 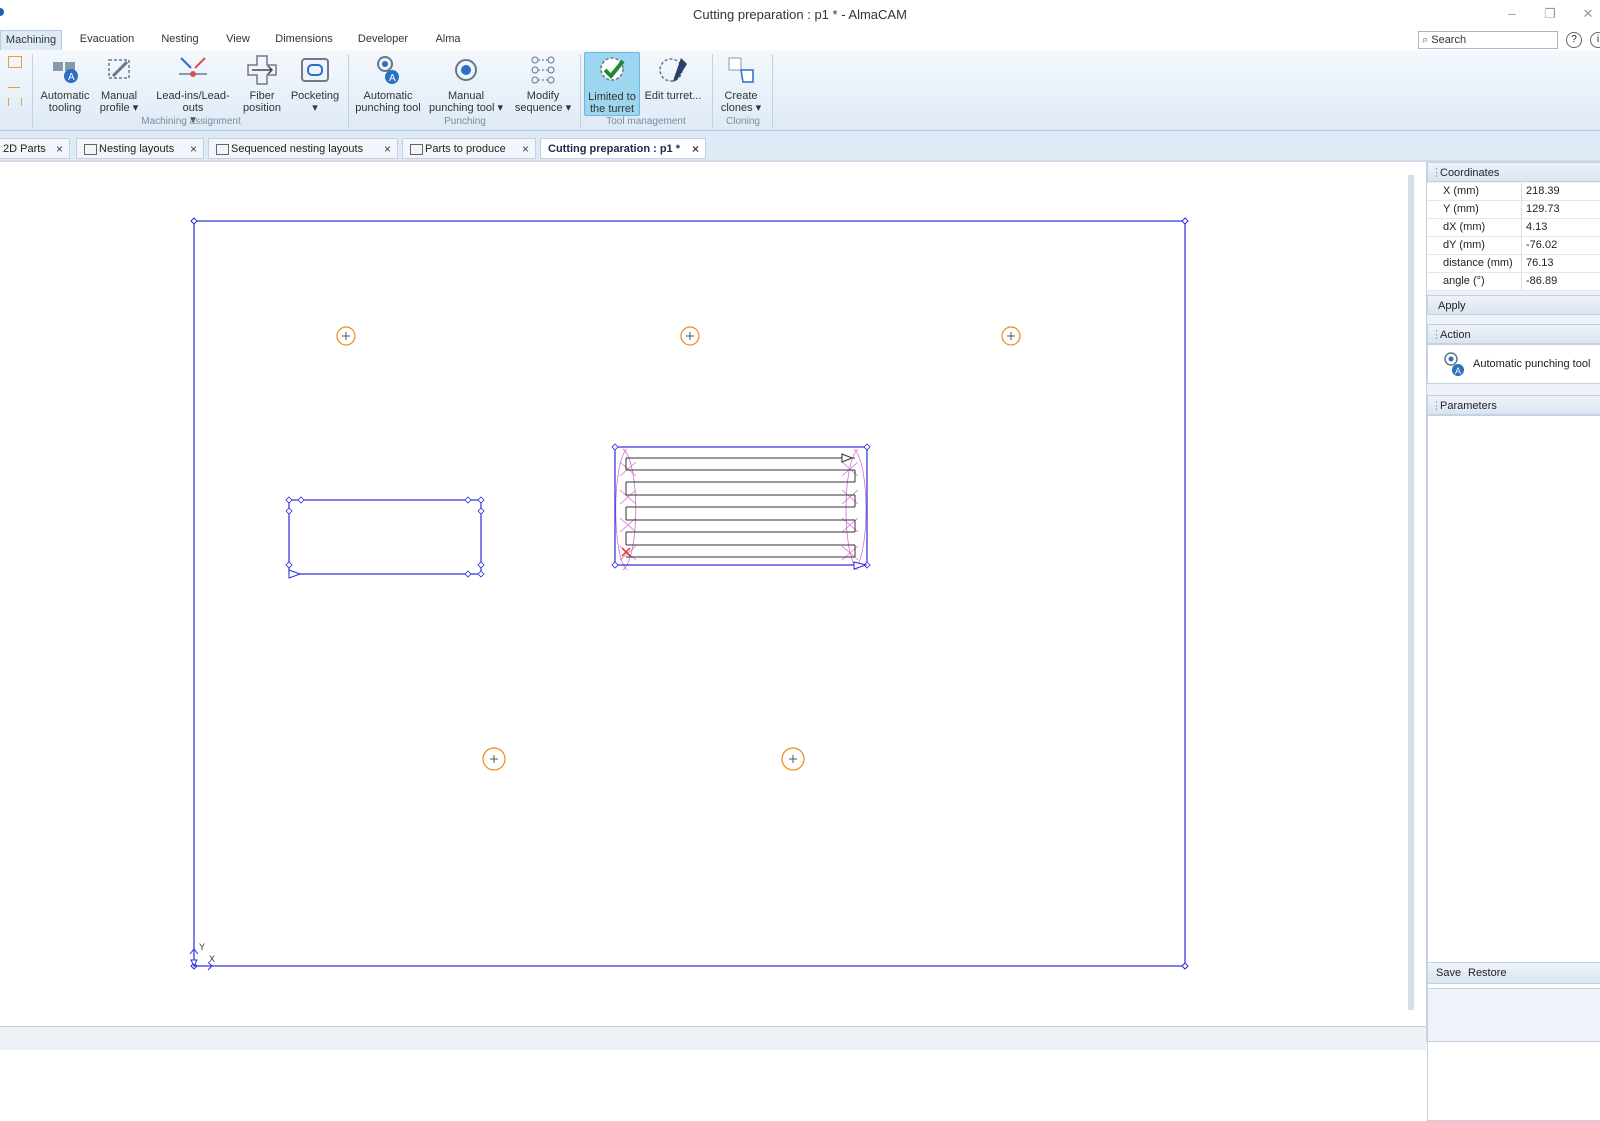 What do you see at coordinates (1513, 246) in the screenshot?
I see `coord-row: dY (mm) -76.02` at bounding box center [1513, 246].